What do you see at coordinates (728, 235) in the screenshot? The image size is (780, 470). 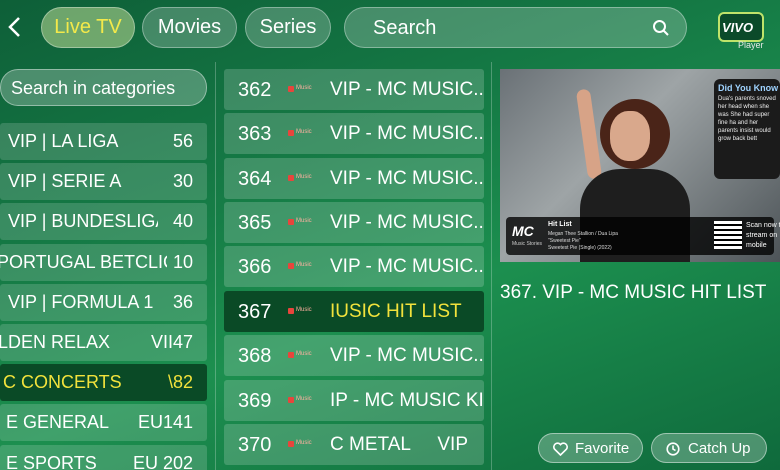 I see `qr-code-icon` at bounding box center [728, 235].